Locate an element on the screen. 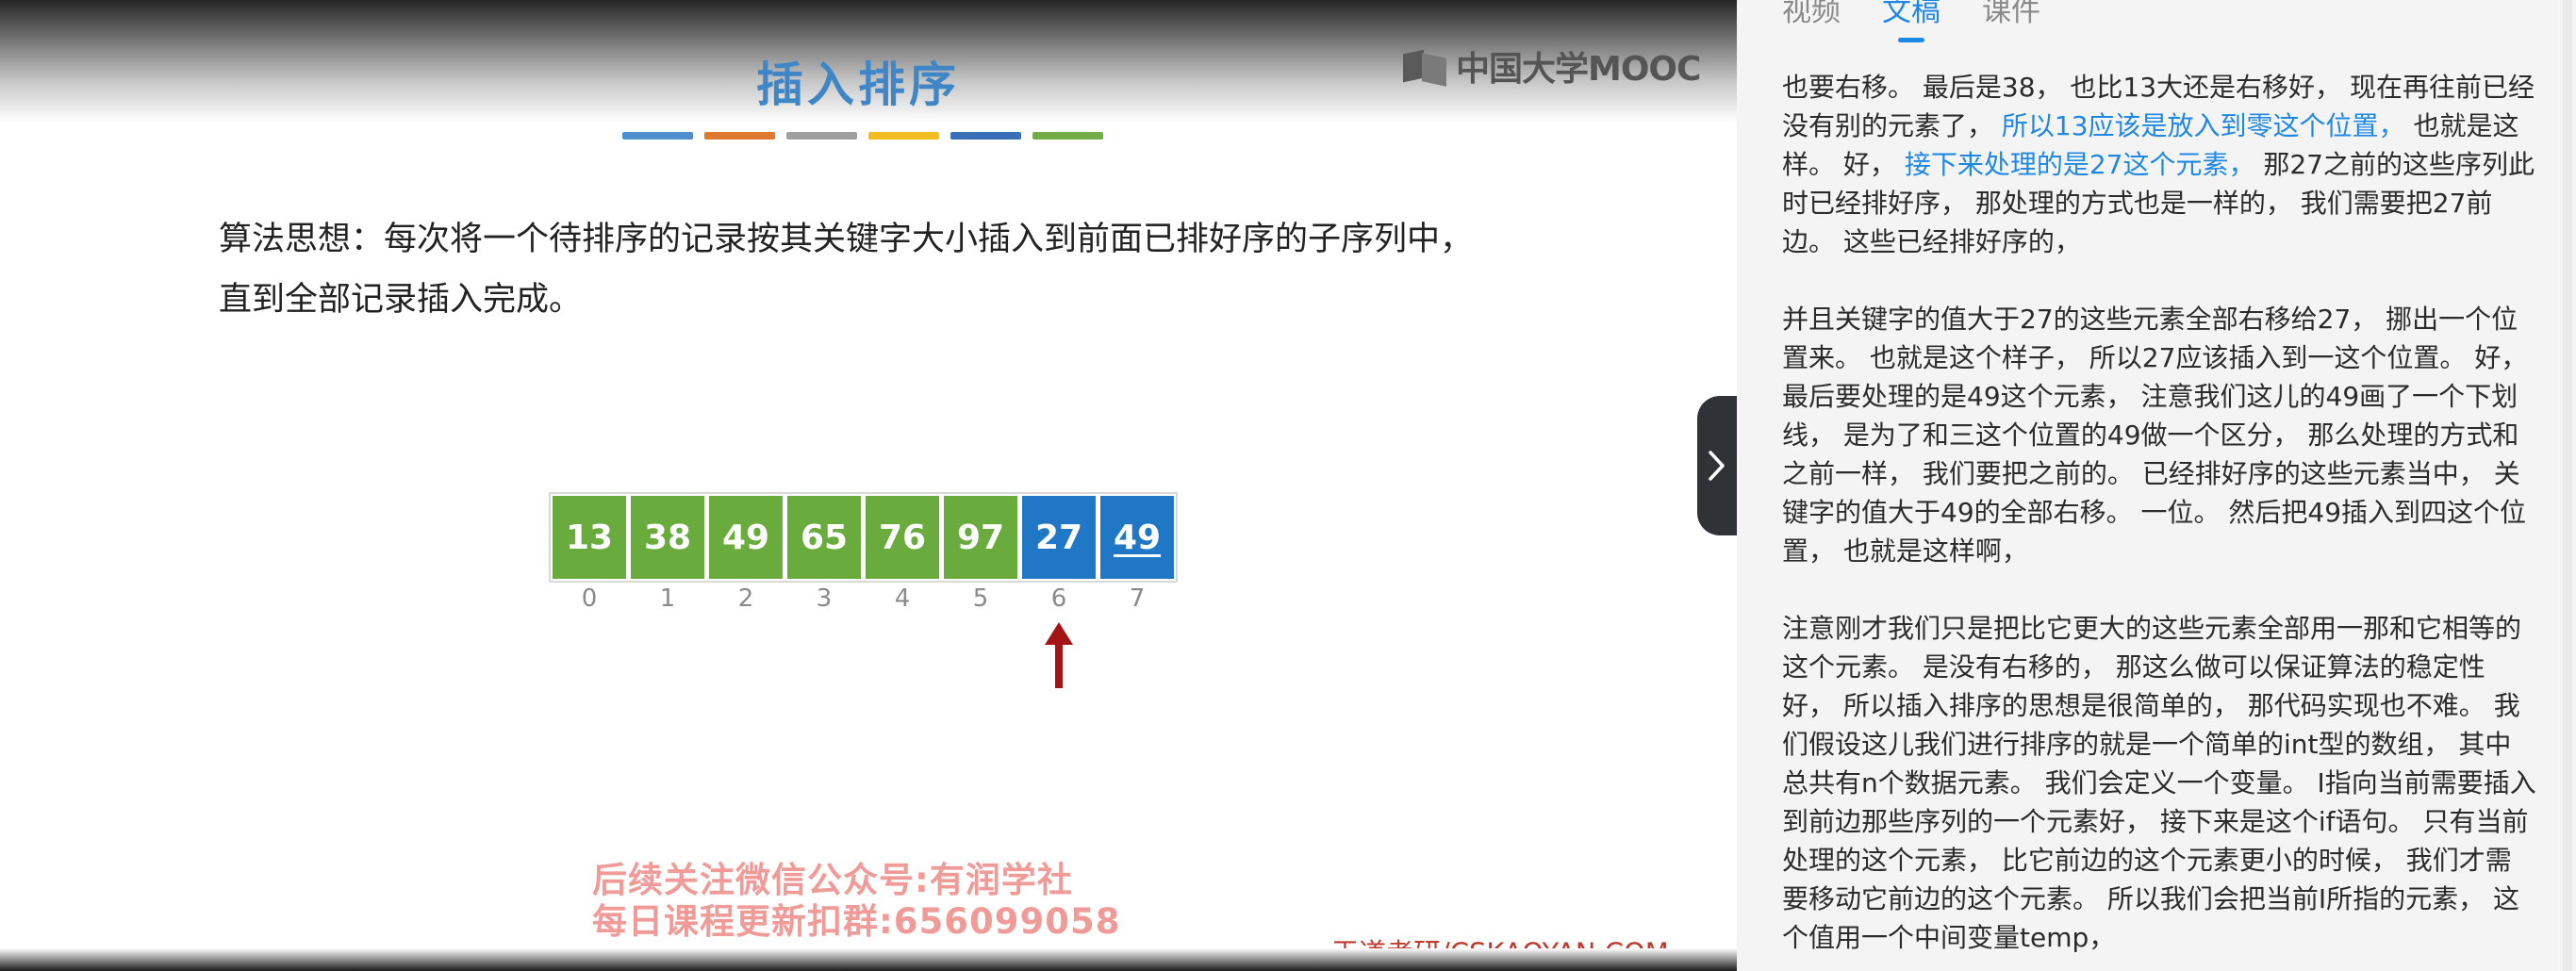  mooc-logo-icon is located at coordinates (1426, 66).